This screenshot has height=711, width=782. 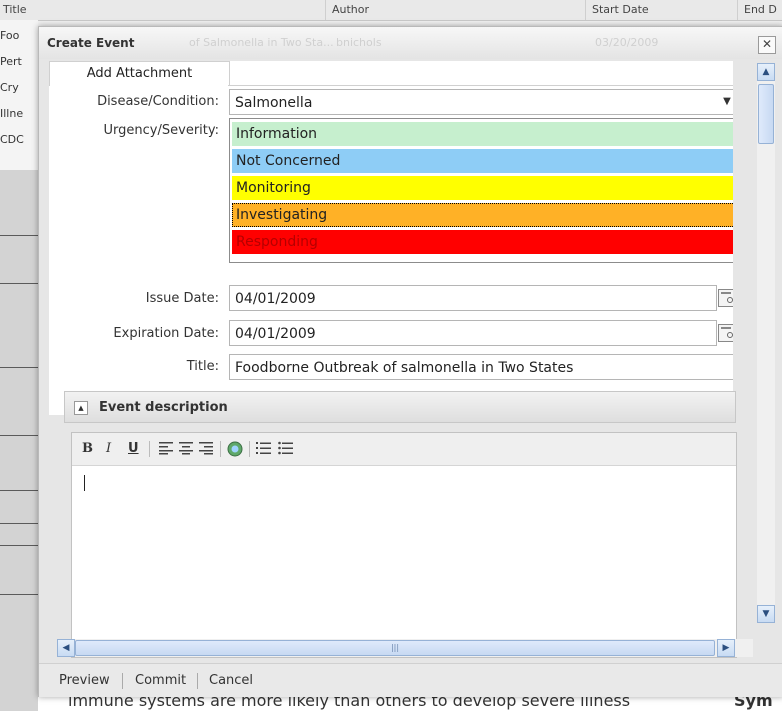 What do you see at coordinates (766, 343) in the screenshot?
I see `vertical-scrollbar: ▲ ▼` at bounding box center [766, 343].